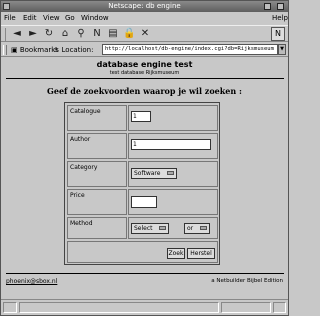  I want to click on order-select-value: or, so click(190, 228).